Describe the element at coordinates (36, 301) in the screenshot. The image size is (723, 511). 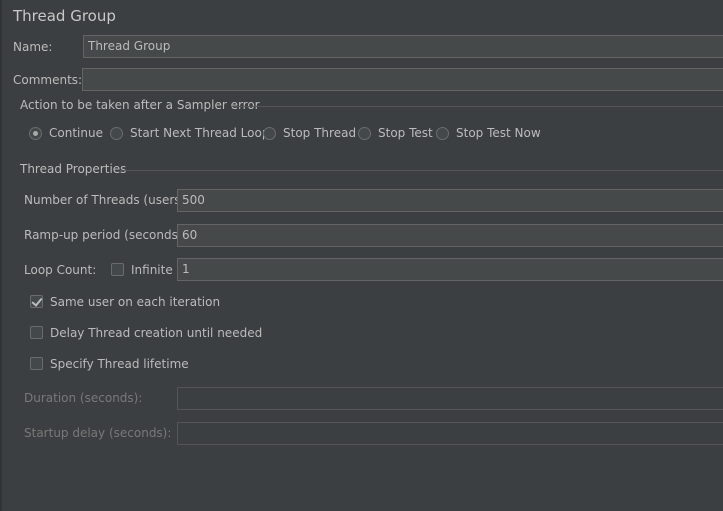
I see `same-user-checkbox` at that location.